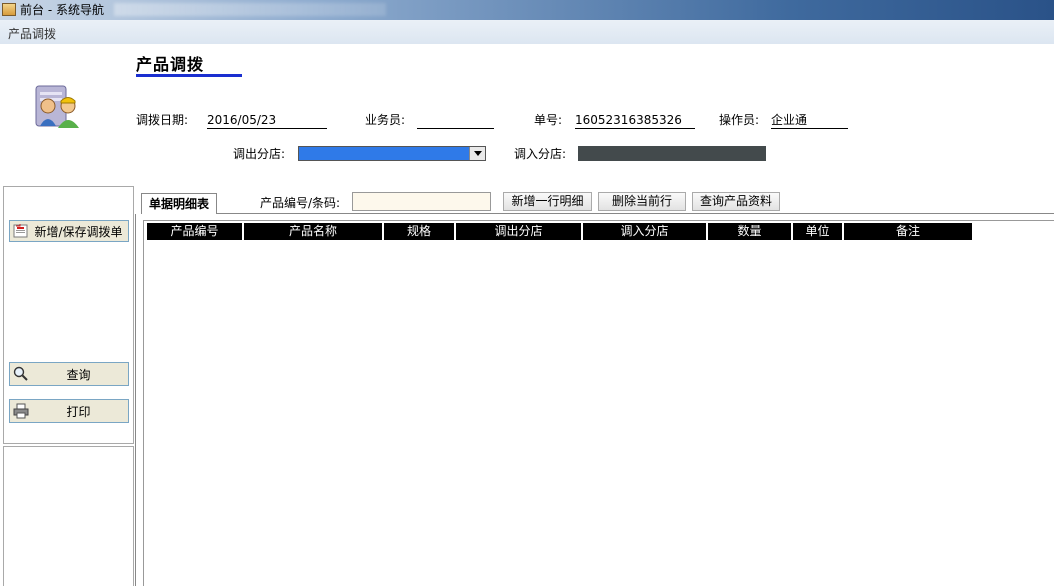 This screenshot has height=586, width=1054. I want to click on order-no-field: 16052316385326, so click(635, 120).